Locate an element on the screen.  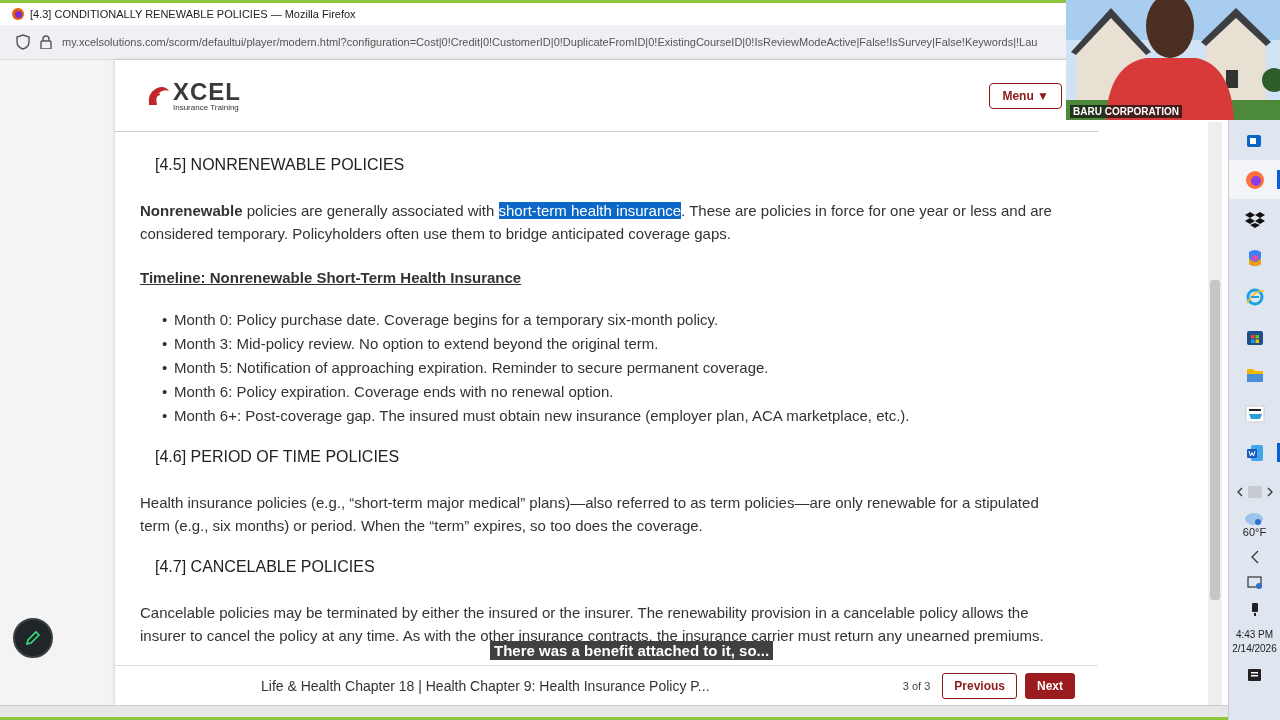
temperature: 60°F is located at coordinates (1254, 532).